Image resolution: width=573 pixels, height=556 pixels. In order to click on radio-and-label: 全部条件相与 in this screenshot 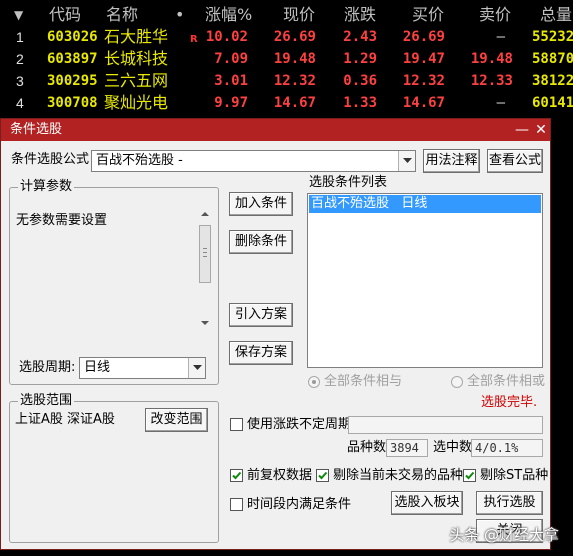, I will do `click(363, 381)`.